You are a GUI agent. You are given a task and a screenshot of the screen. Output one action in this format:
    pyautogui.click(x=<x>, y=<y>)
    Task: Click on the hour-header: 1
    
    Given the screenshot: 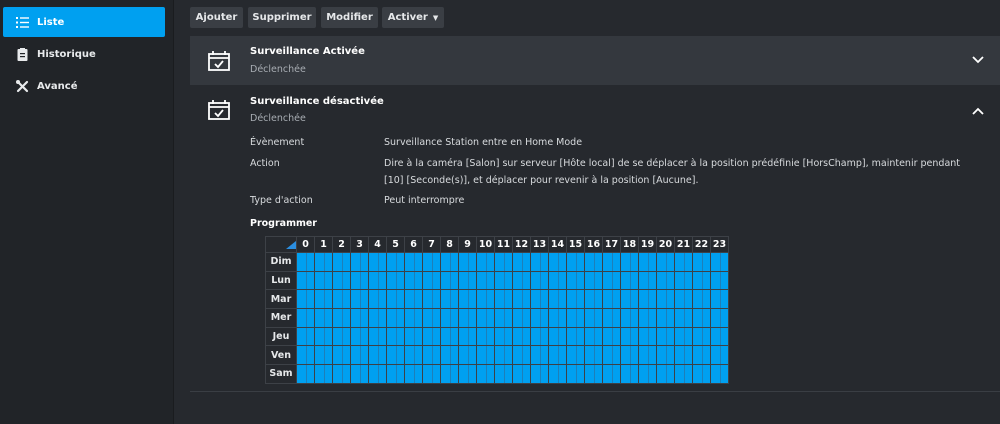 What is the action you would take?
    pyautogui.click(x=323, y=244)
    